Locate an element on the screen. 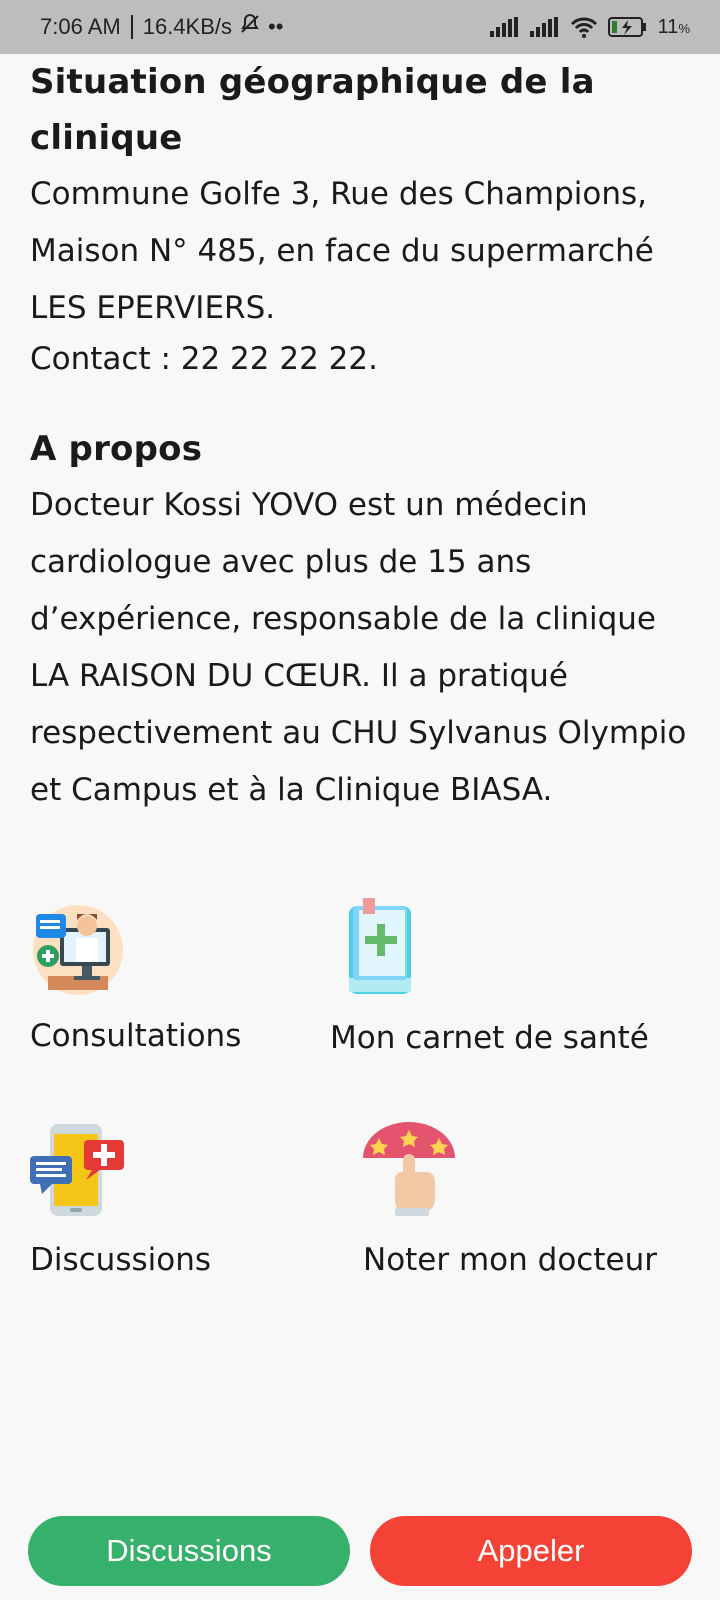 This screenshot has height=1600, width=720. status-time: 7:06 AM is located at coordinates (80, 26).